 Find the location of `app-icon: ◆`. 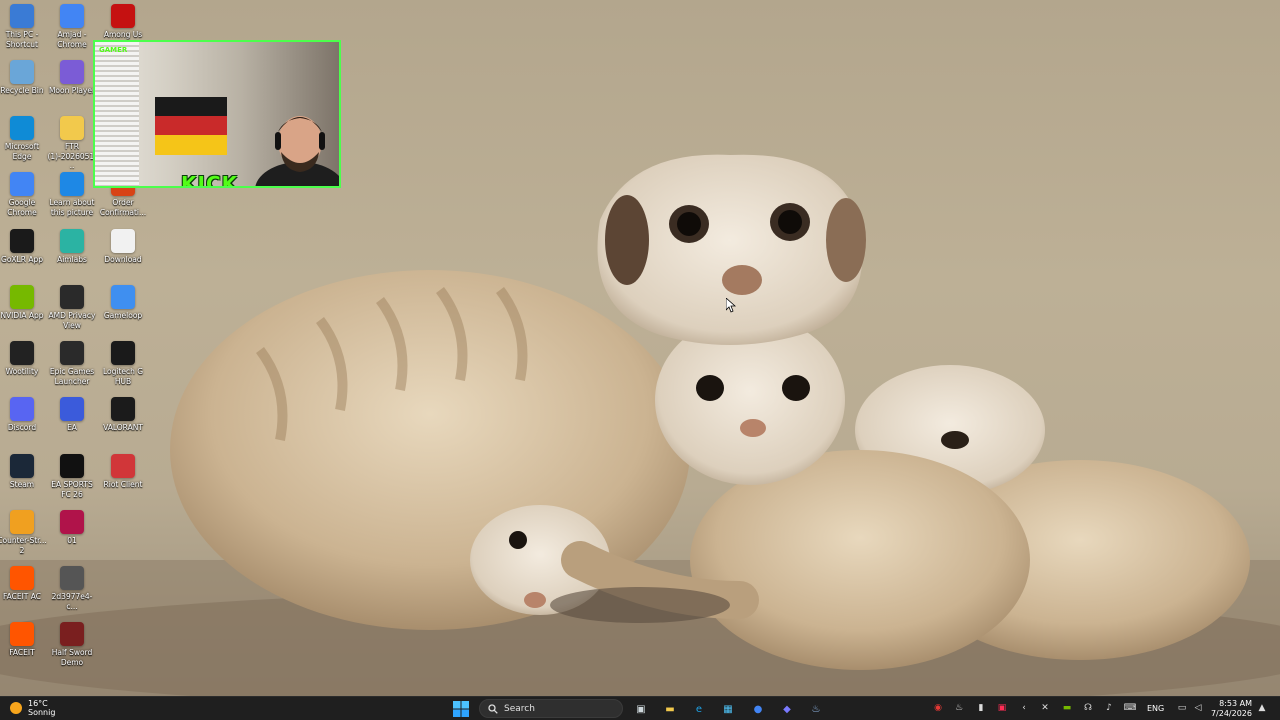

app-icon: ◆ is located at coordinates (787, 709).